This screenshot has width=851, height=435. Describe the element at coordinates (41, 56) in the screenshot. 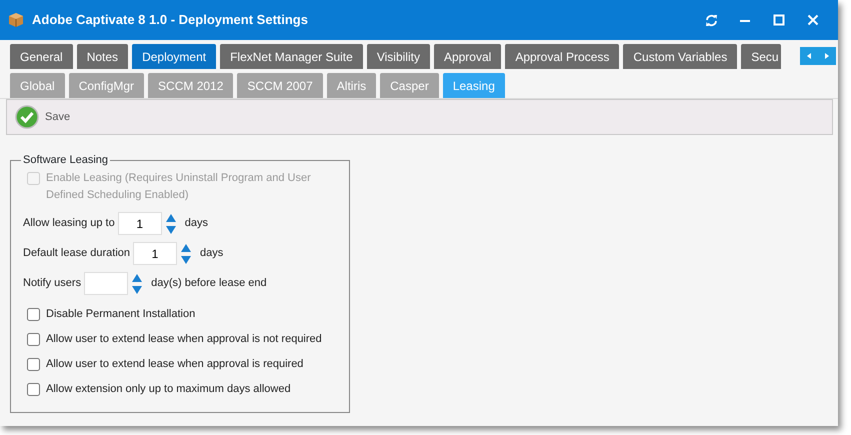

I see `tab: General` at that location.